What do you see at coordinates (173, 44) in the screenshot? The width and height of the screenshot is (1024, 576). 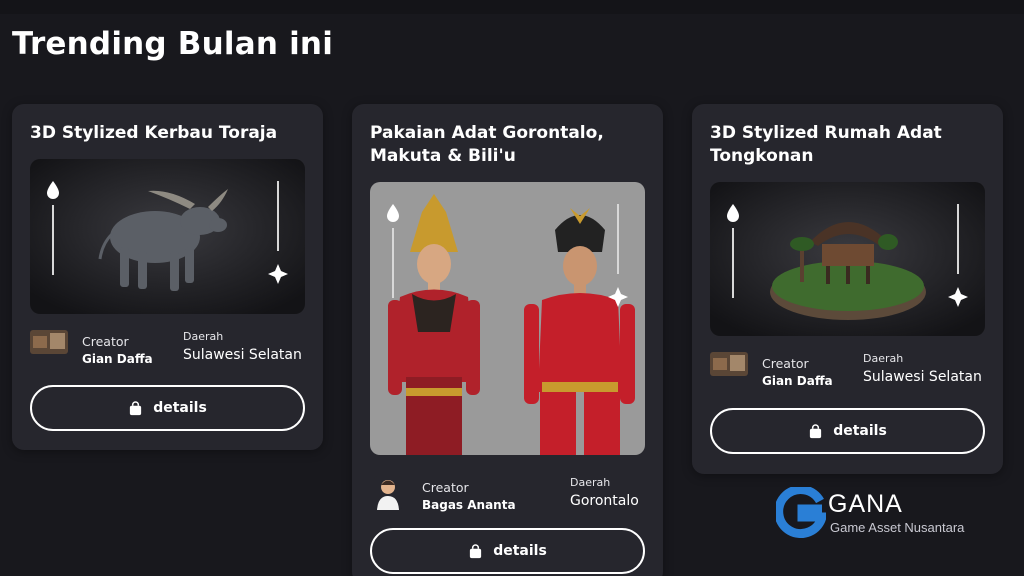 I see `page-title: Trending Bulan ini` at bounding box center [173, 44].